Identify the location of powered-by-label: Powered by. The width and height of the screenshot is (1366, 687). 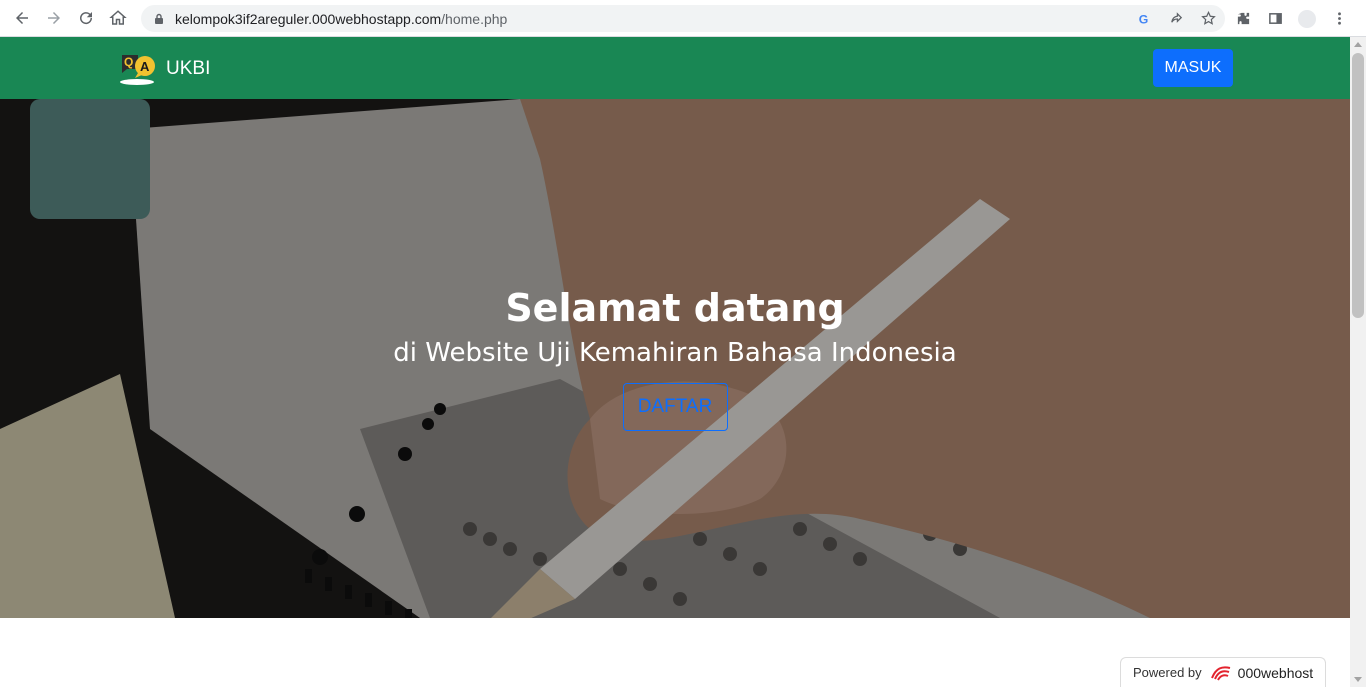
(1167, 672).